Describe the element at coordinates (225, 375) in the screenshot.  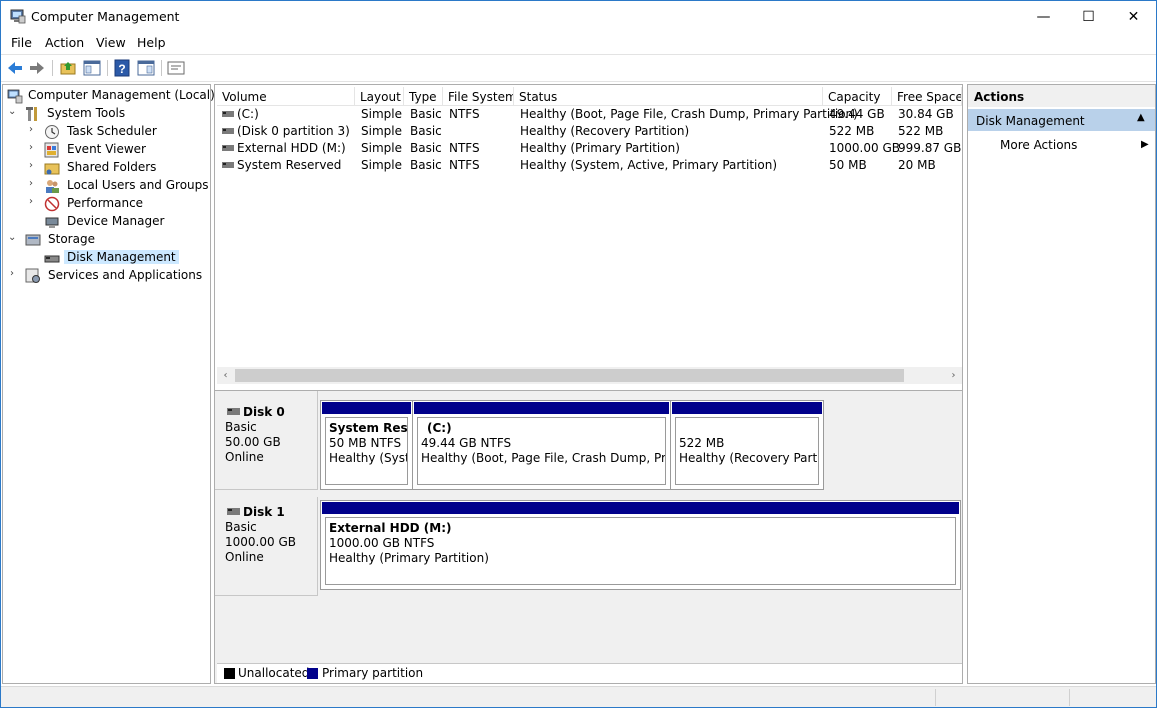
I see `scroll-left-icon: ‹` at that location.